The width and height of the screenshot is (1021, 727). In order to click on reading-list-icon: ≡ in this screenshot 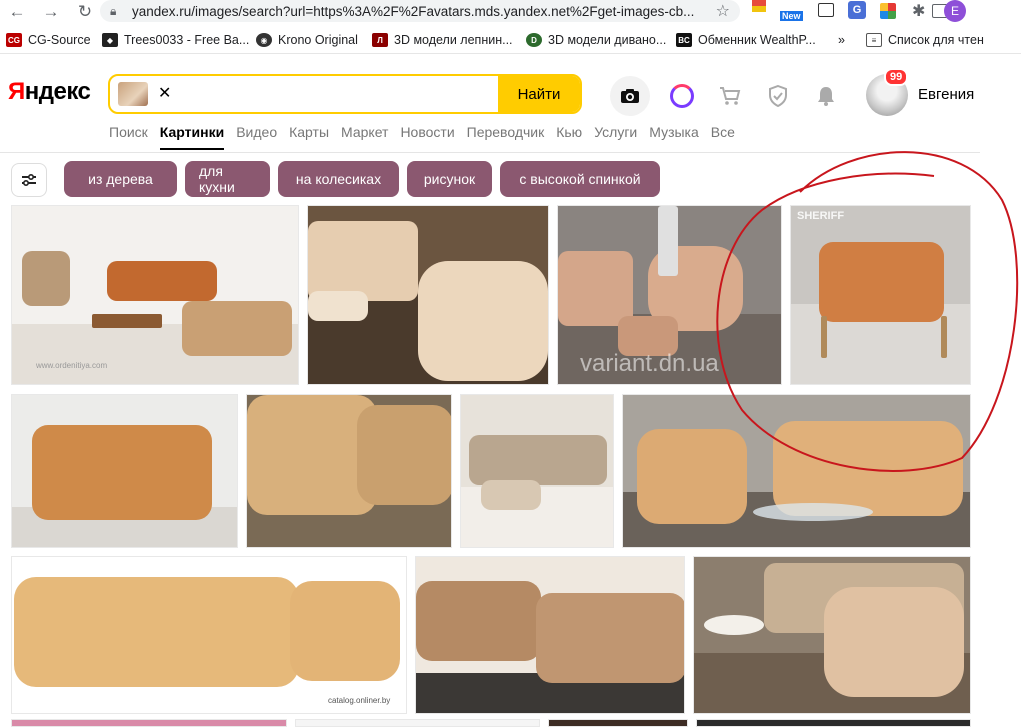, I will do `click(874, 40)`.